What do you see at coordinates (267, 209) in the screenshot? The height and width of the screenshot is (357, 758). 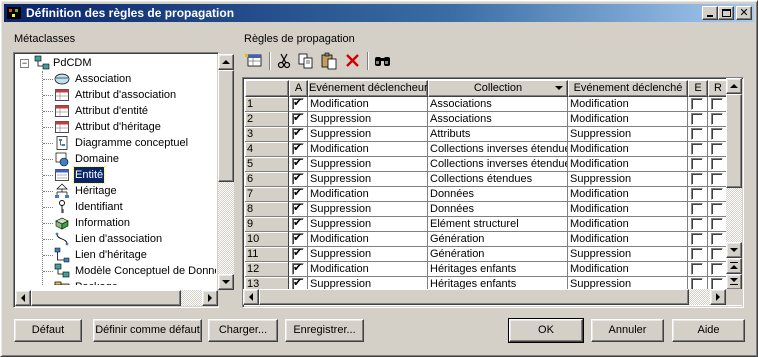 I see `row-number: 8` at bounding box center [267, 209].